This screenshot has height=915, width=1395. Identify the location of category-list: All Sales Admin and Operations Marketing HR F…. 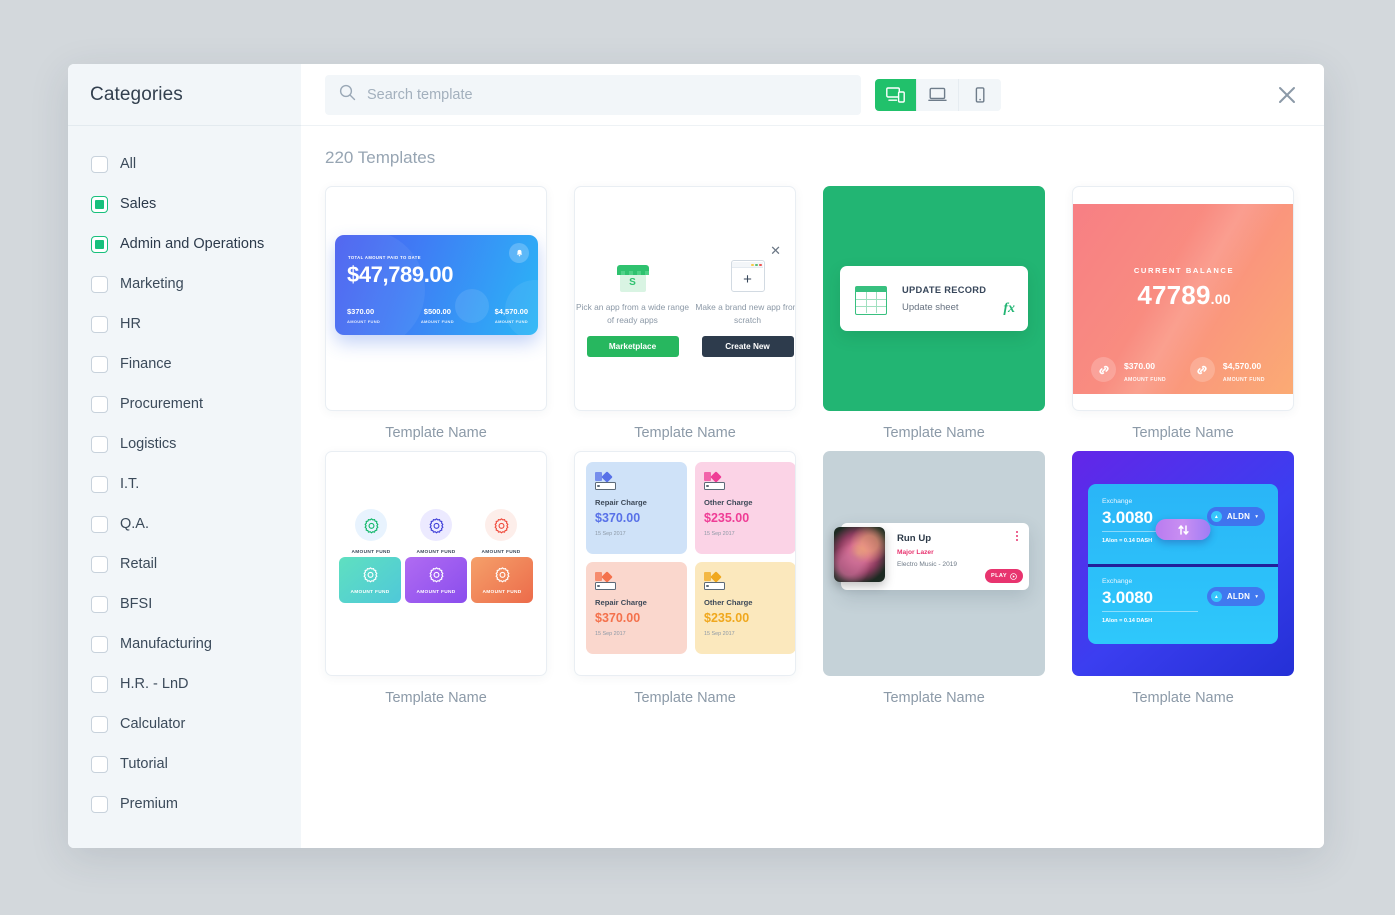
(184, 475).